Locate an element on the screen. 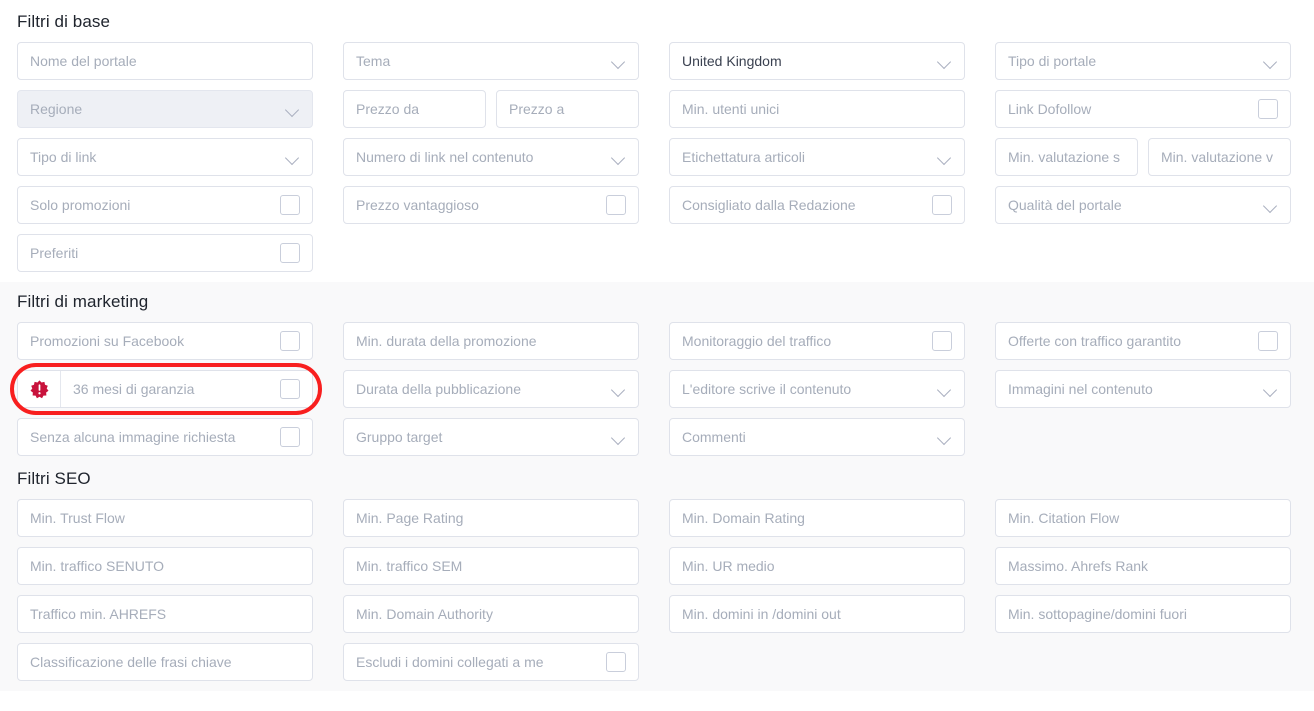 The width and height of the screenshot is (1314, 711). field-label: Min. valutazione s is located at coordinates (1064, 157).